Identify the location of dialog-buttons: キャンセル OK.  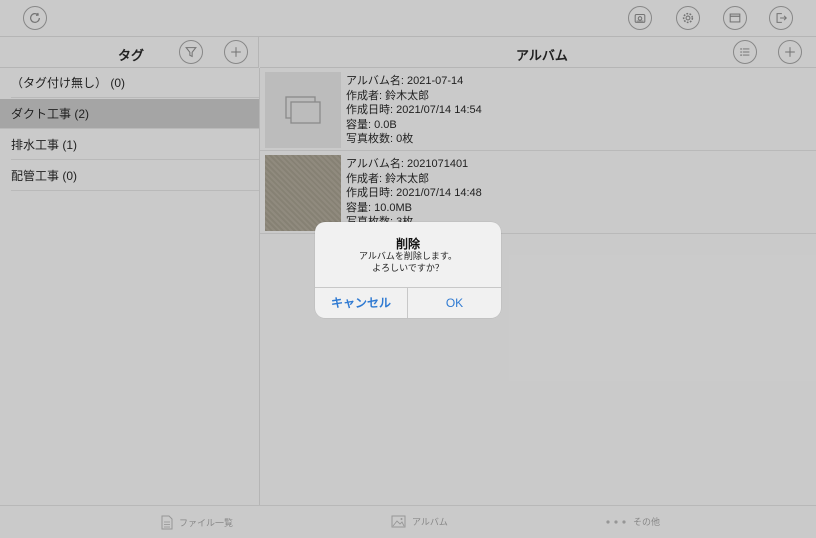
(408, 302).